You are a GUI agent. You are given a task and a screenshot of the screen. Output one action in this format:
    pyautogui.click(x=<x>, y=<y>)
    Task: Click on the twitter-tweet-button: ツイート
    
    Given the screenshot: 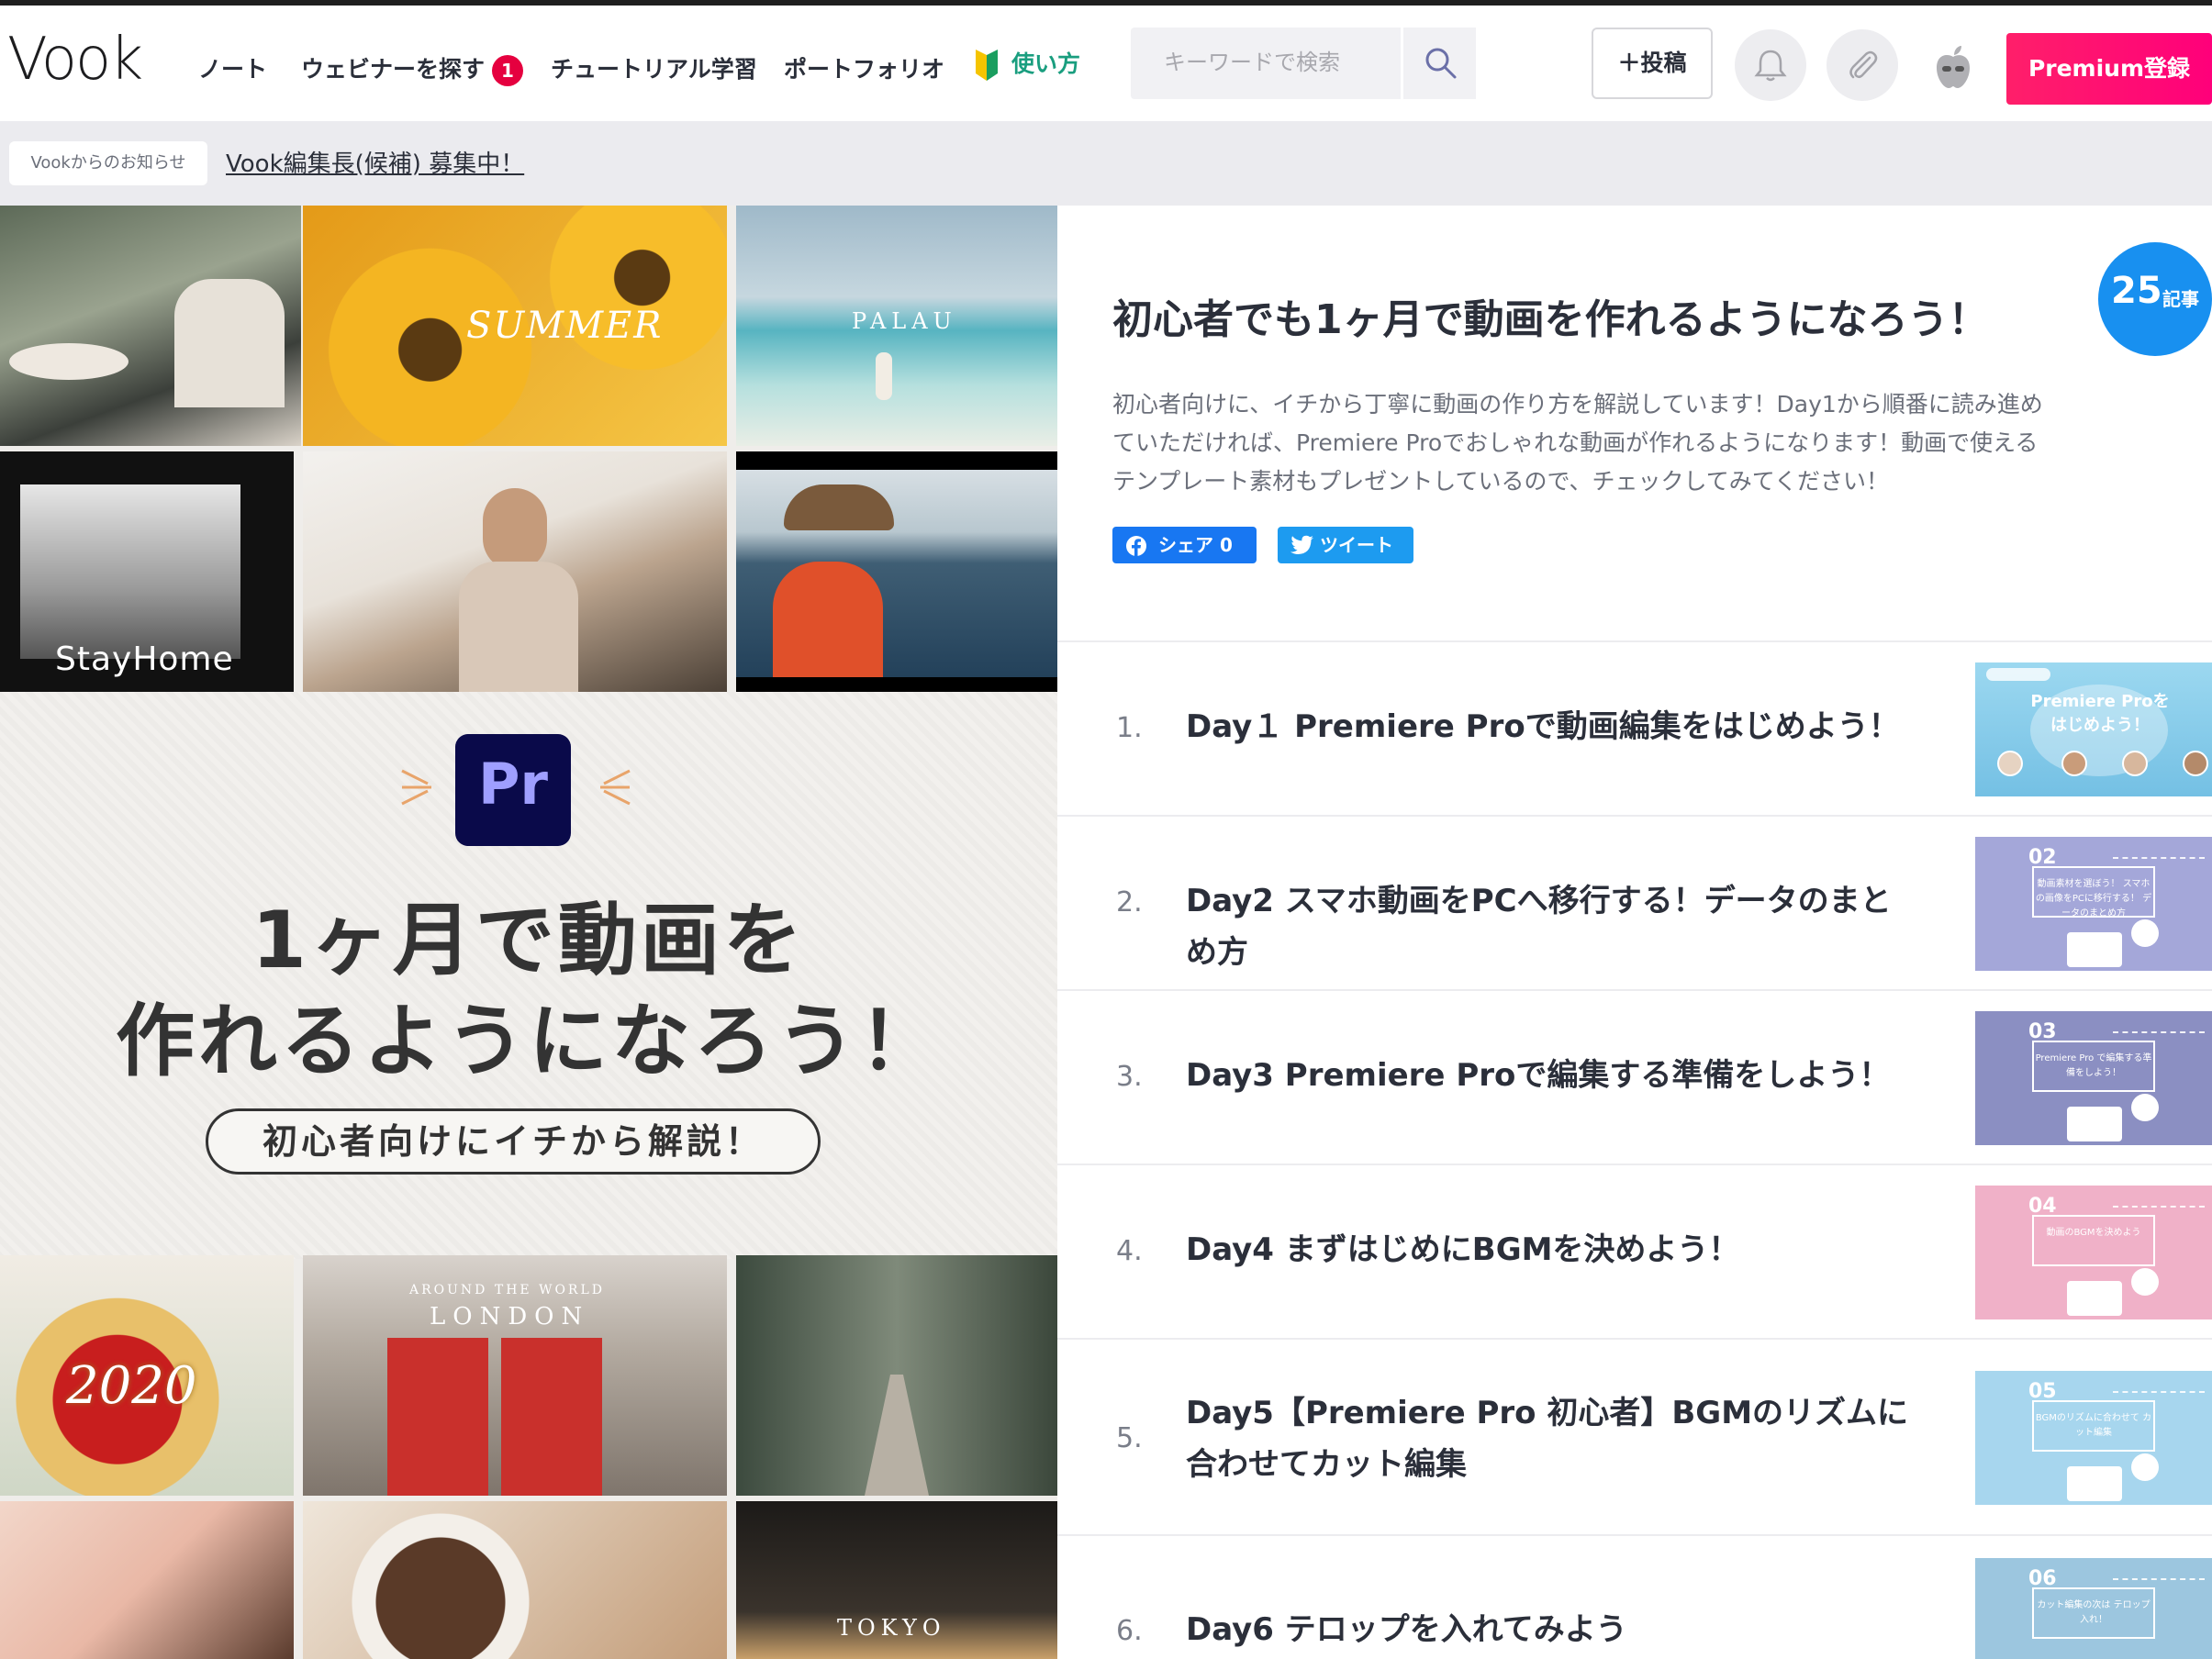 What is the action you would take?
    pyautogui.click(x=1345, y=545)
    